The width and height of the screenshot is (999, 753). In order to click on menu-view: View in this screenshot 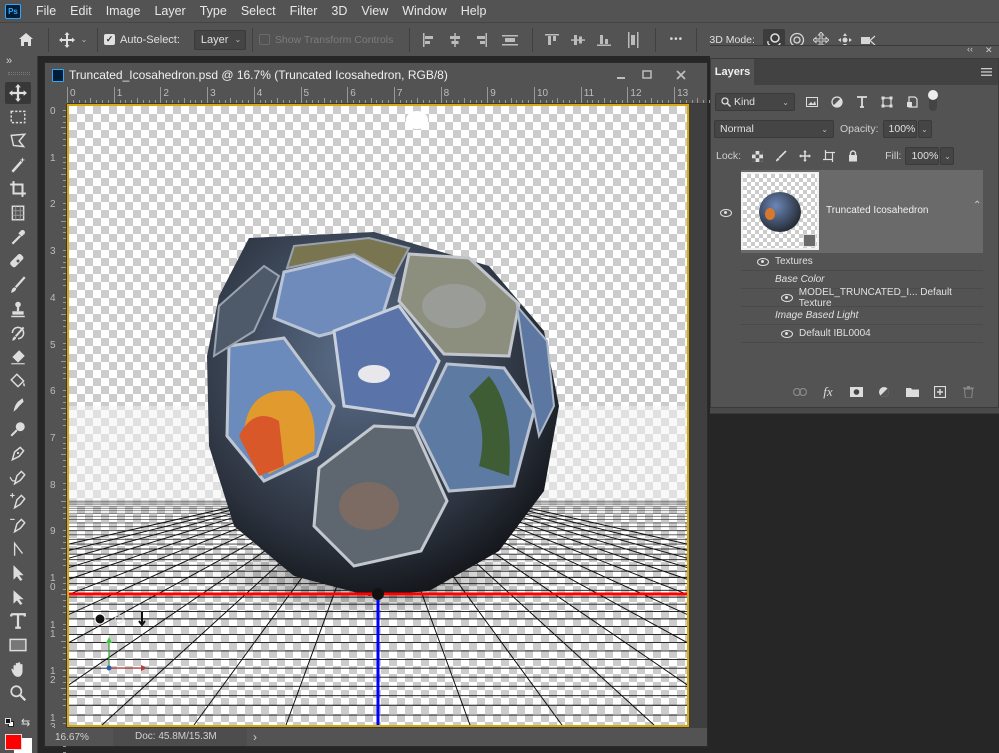, I will do `click(374, 11)`.